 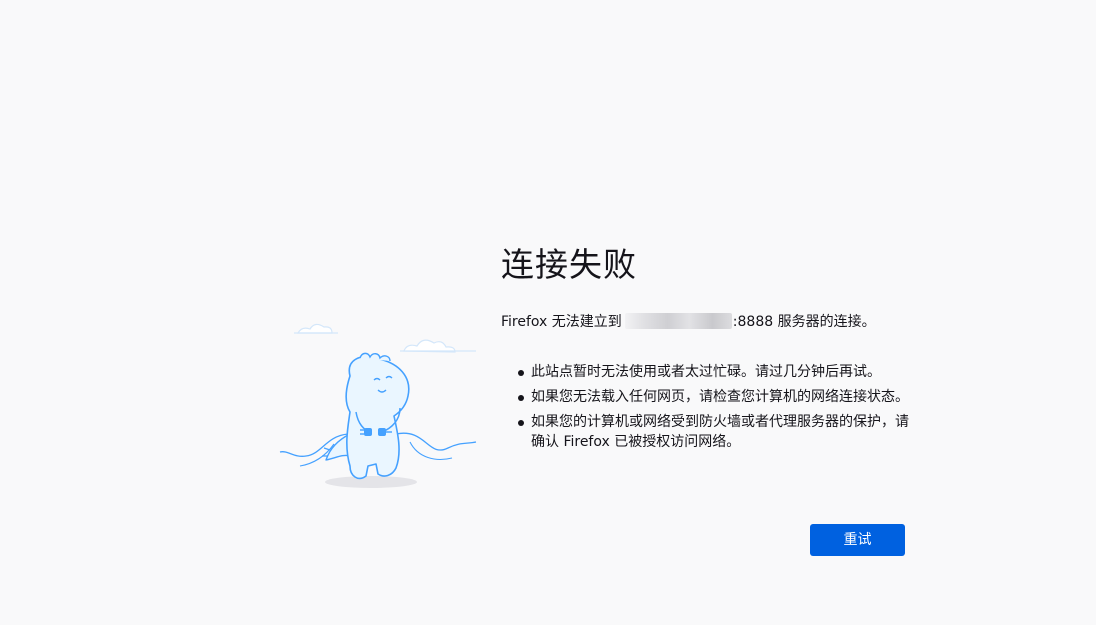 I want to click on cable-right, so click(x=436, y=441).